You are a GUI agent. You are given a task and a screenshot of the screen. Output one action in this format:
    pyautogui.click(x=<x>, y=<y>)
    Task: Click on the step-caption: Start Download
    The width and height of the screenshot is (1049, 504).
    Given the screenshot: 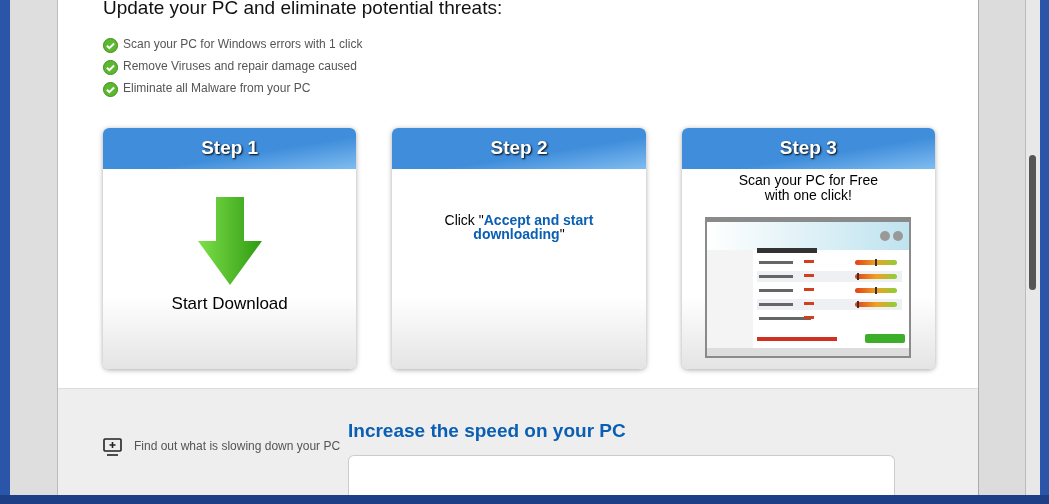 What is the action you would take?
    pyautogui.click(x=229, y=304)
    